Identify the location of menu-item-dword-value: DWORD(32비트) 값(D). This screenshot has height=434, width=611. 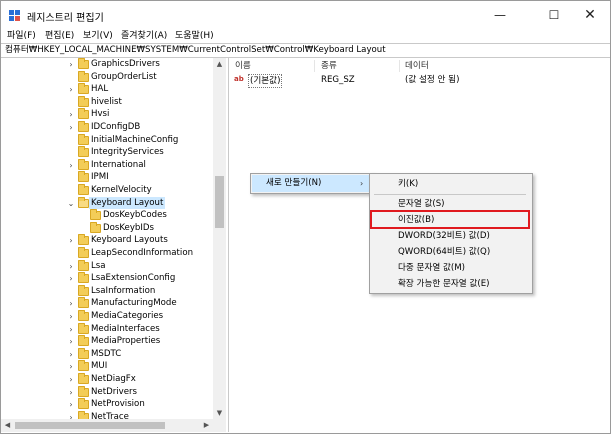
(444, 236).